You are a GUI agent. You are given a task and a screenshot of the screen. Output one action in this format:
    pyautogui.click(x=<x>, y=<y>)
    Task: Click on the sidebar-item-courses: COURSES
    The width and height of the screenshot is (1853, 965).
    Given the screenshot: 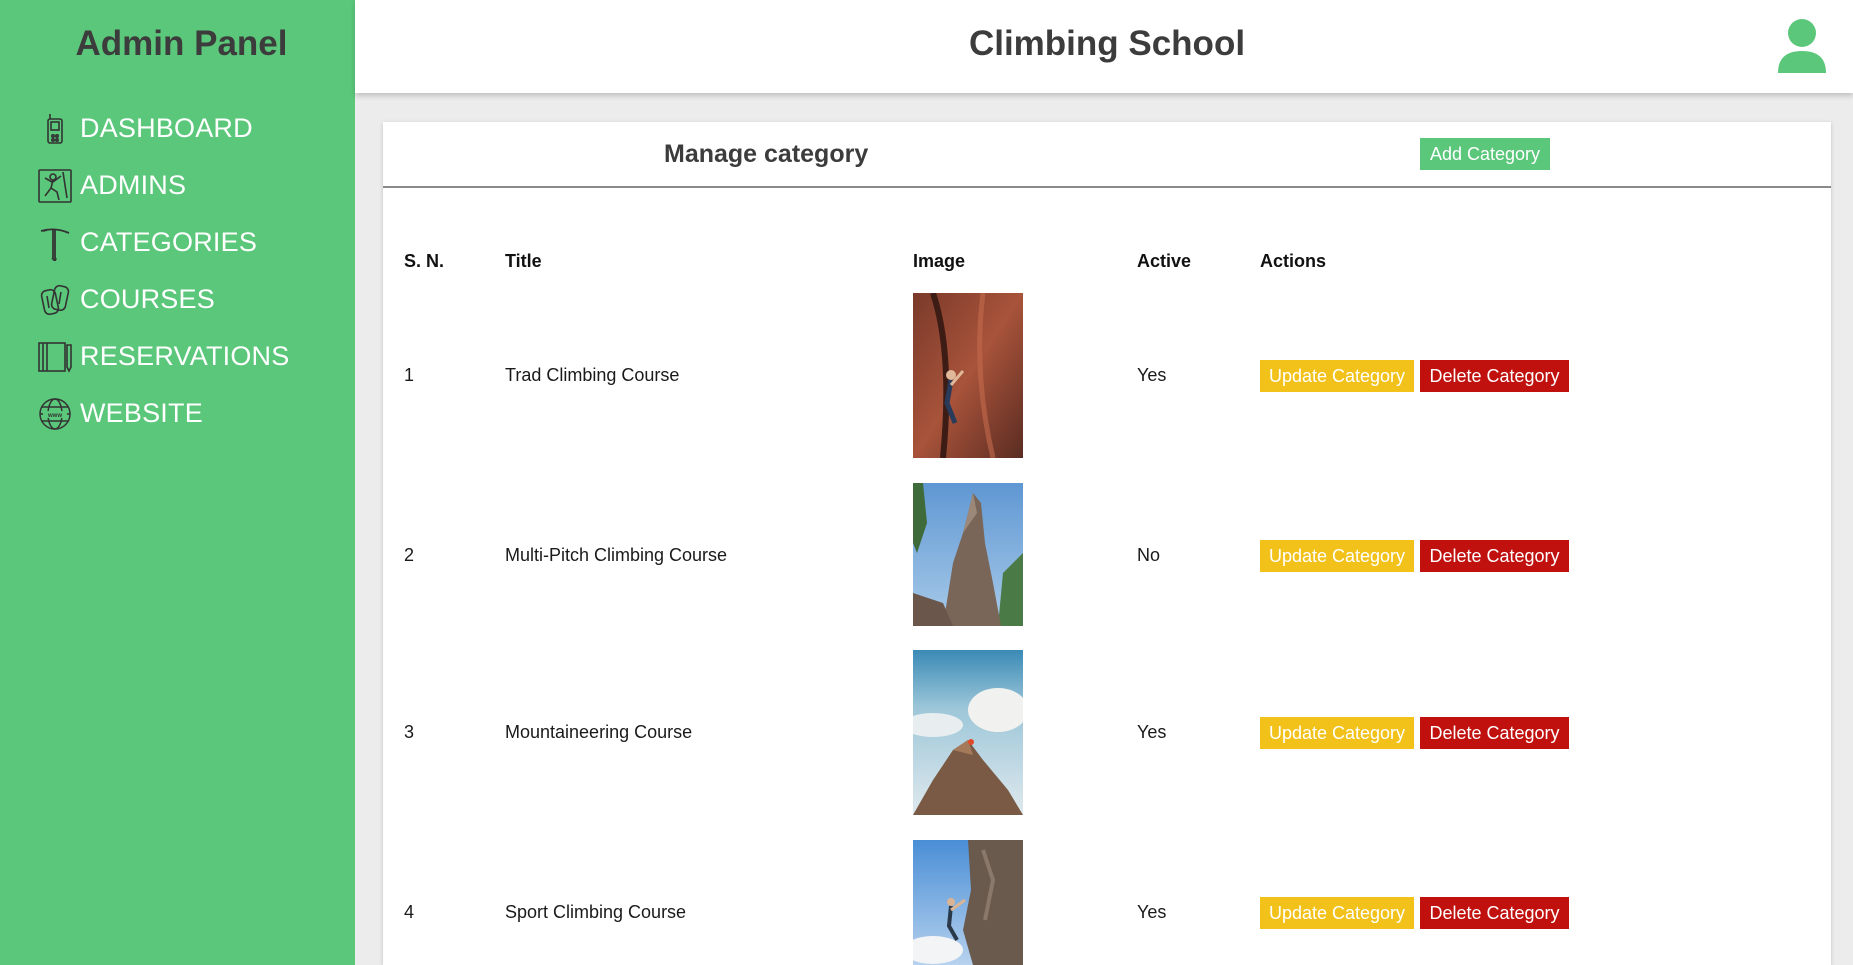 What is the action you would take?
    pyautogui.click(x=162, y=299)
    